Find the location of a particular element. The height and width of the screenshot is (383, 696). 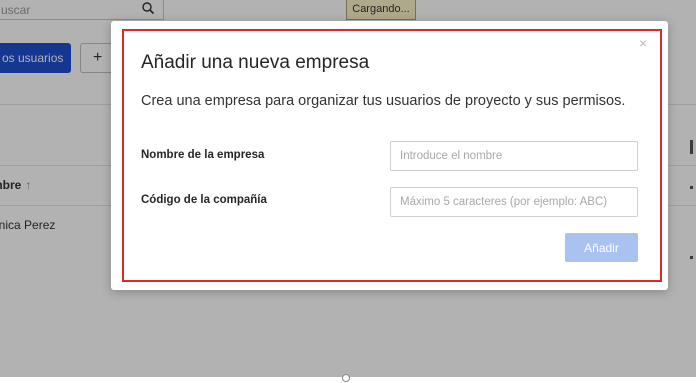

dialog-title: Añadir una nueva empresa is located at coordinates (255, 62).